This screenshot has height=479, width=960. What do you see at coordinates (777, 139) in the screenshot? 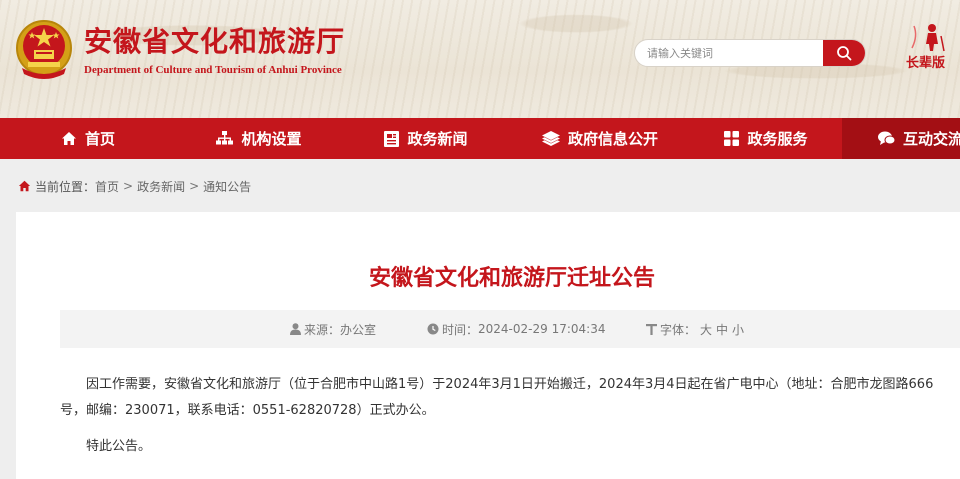
I see `nav-item-label: 政务服务` at bounding box center [777, 139].